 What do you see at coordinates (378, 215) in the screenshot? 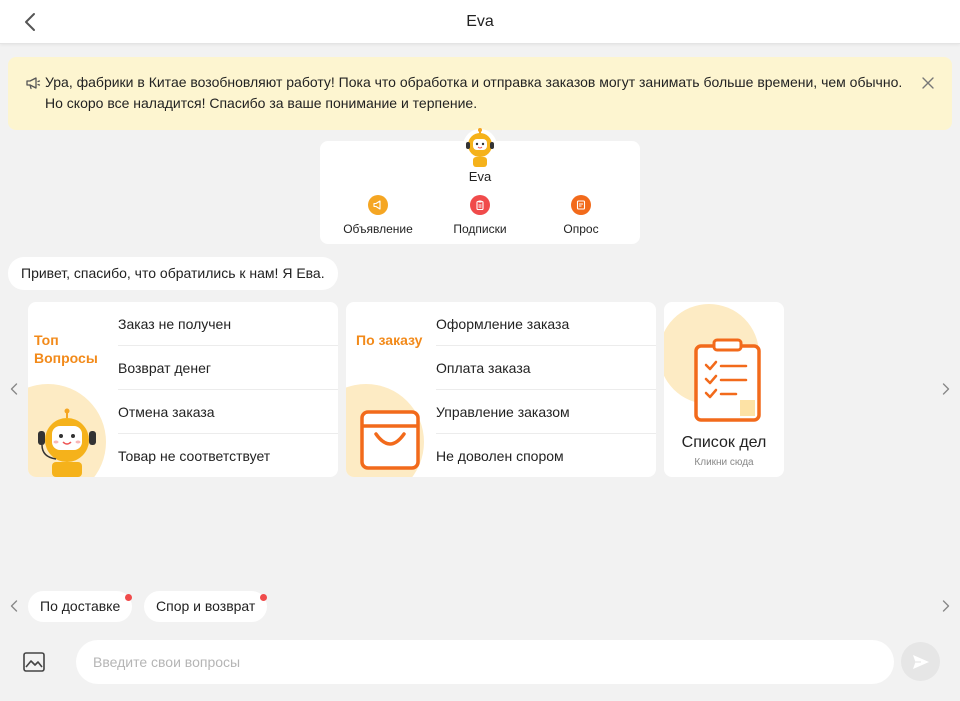
I see `announcement-button: Объявление` at bounding box center [378, 215].